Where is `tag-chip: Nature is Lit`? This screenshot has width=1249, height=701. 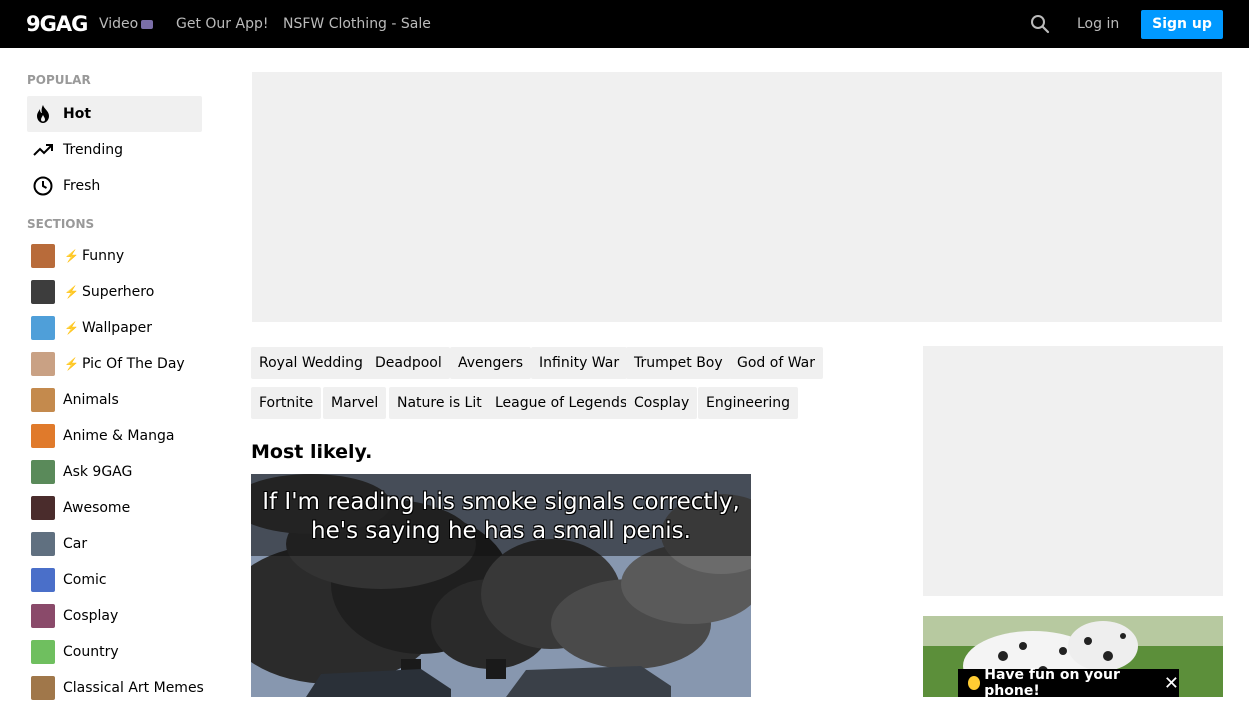
tag-chip: Nature is Lit is located at coordinates (439, 403).